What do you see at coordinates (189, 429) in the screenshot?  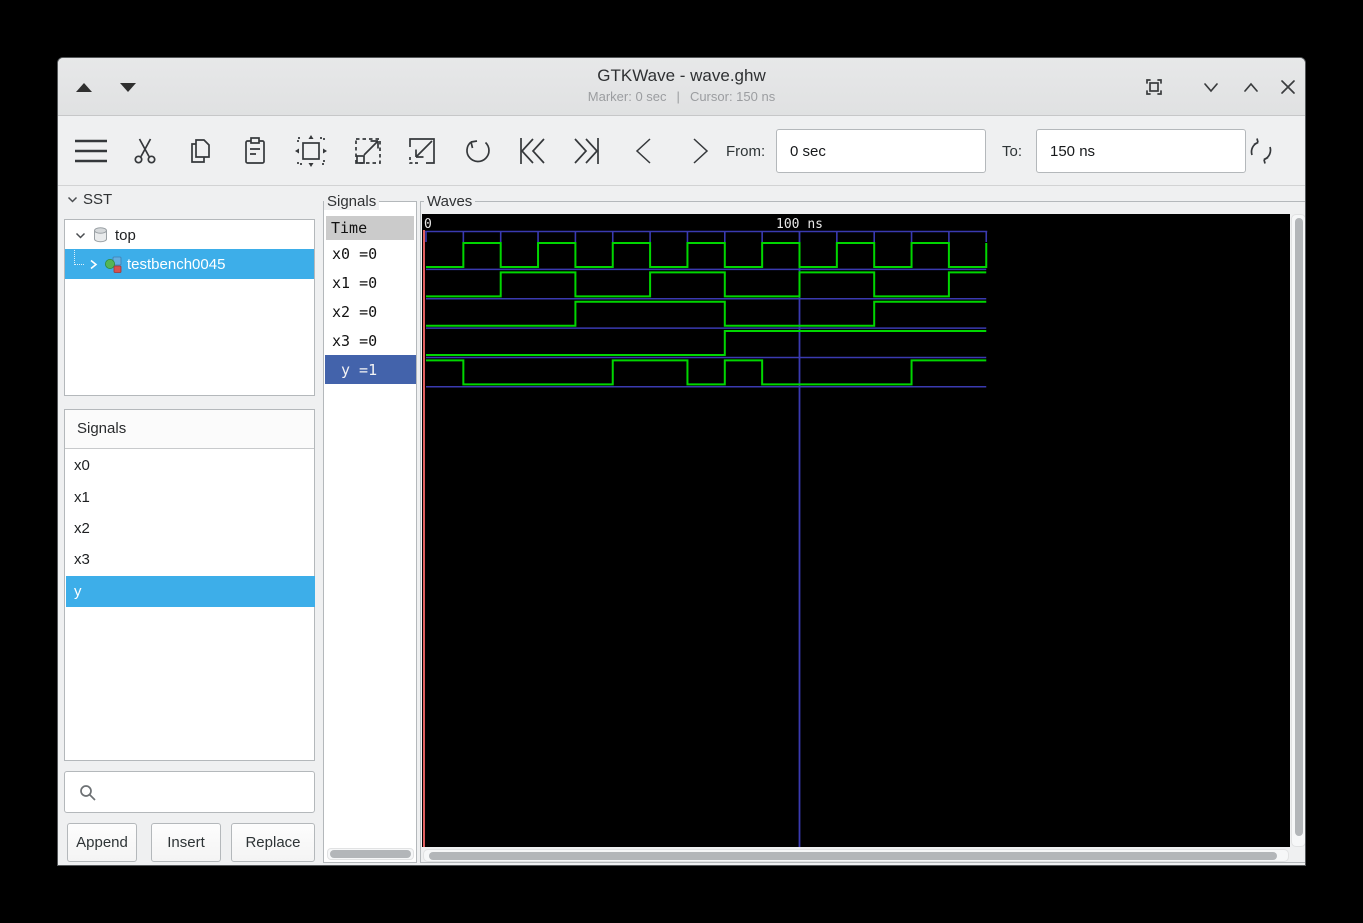 I see `signals-list-header: Signals` at bounding box center [189, 429].